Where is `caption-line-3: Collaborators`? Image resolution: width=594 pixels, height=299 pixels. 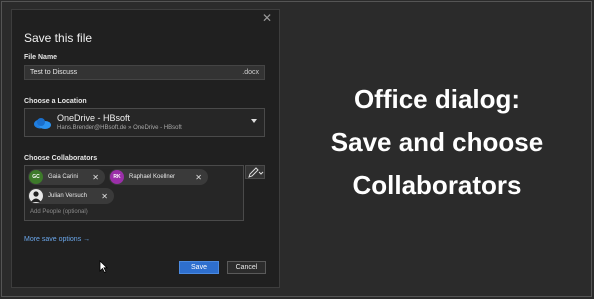 caption-line-3: Collaborators is located at coordinates (437, 185).